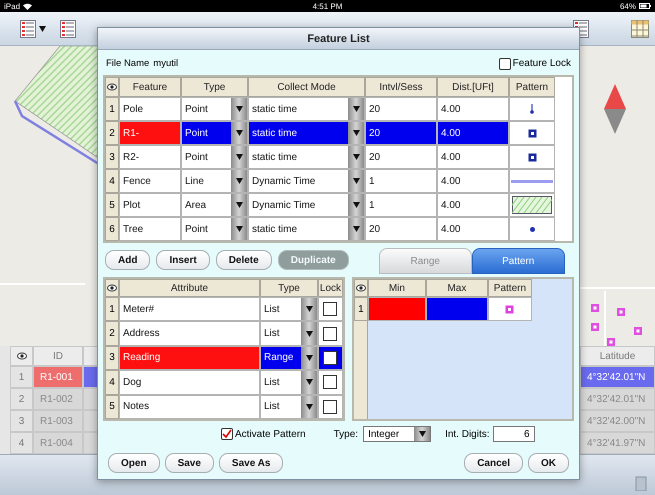 The width and height of the screenshot is (655, 495). What do you see at coordinates (532, 205) in the screenshot?
I see `hatch-swatch` at bounding box center [532, 205].